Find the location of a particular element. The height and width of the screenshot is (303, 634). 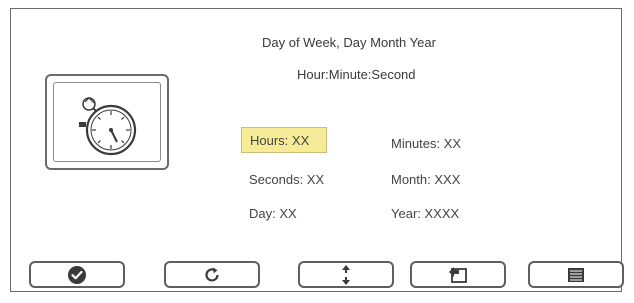

refresh-icon is located at coordinates (212, 274).